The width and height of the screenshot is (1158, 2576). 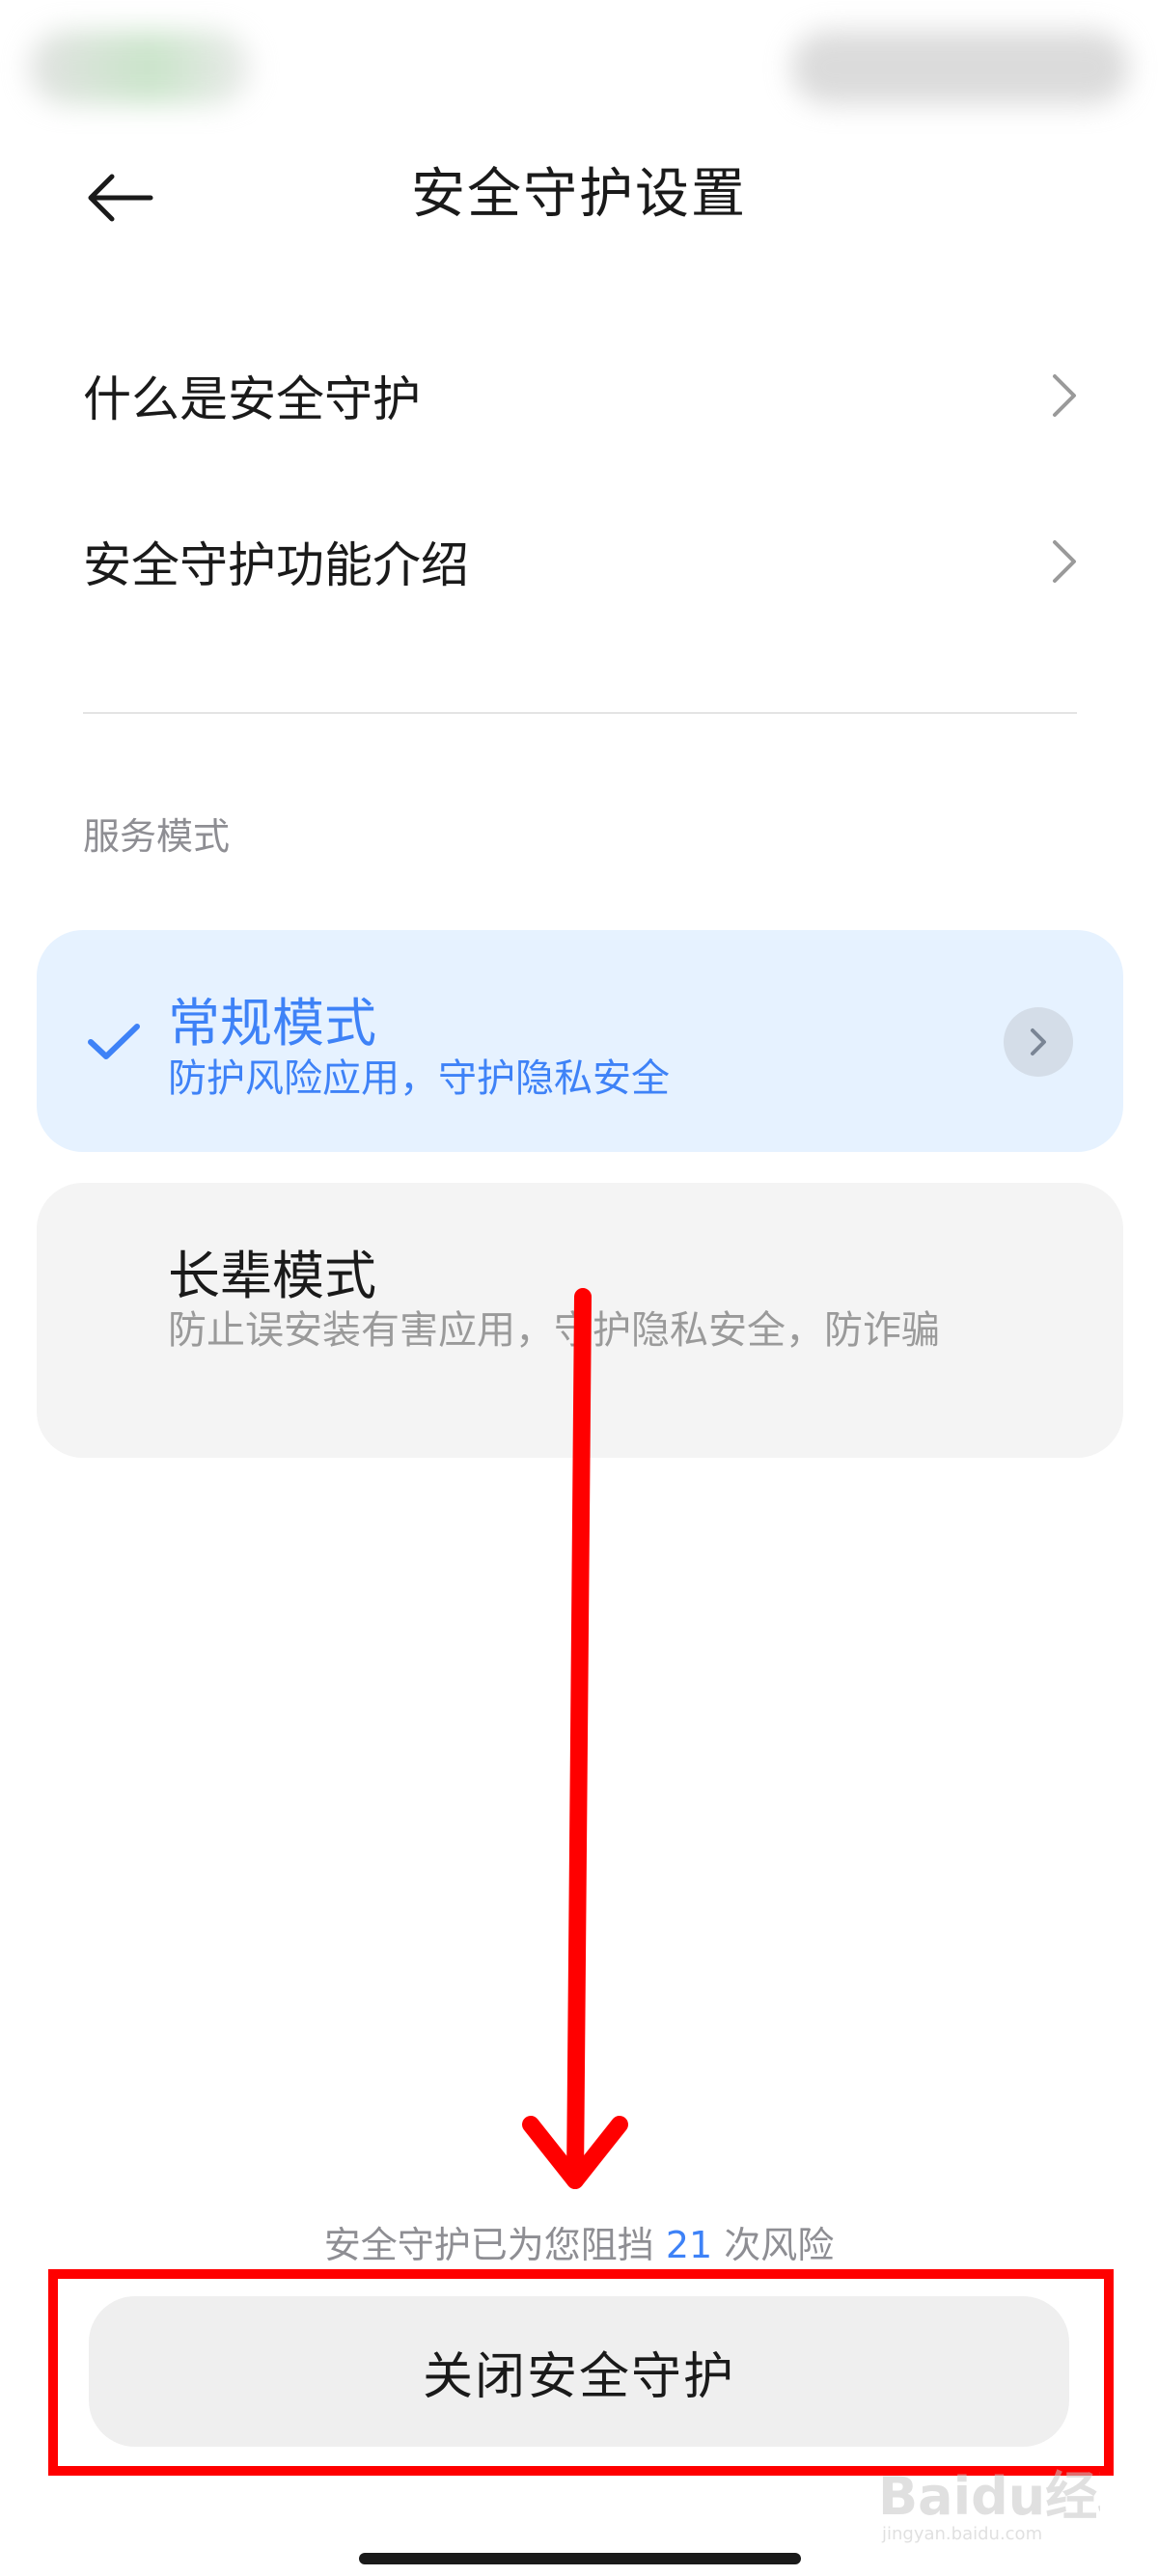 What do you see at coordinates (575, 1738) in the screenshot?
I see `annotation-arrow-down-icon` at bounding box center [575, 1738].